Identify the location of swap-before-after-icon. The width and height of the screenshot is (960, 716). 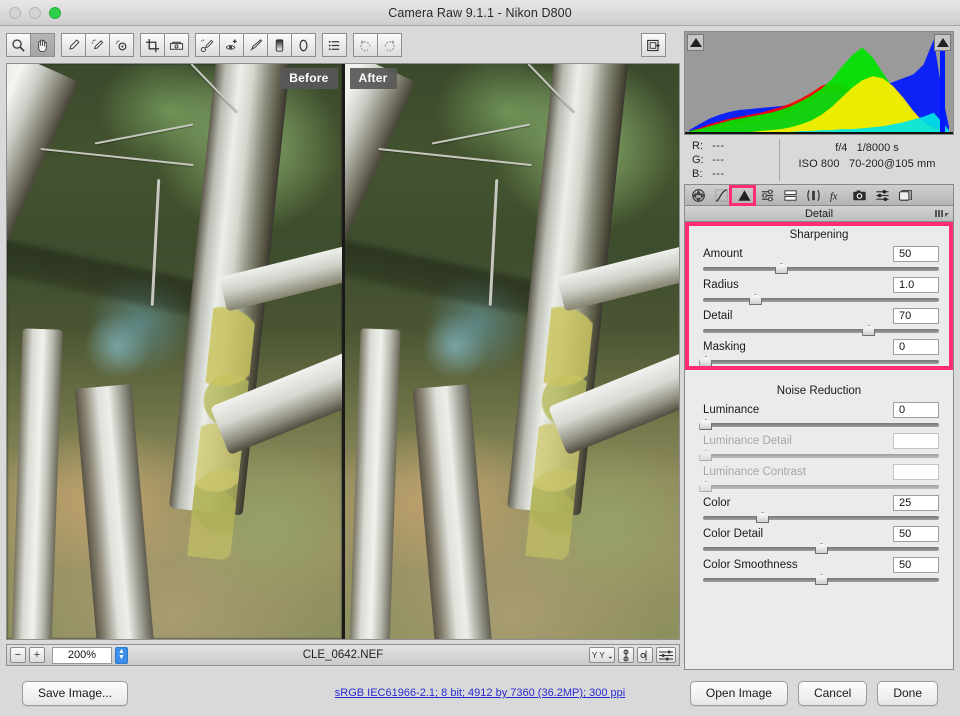
(626, 655).